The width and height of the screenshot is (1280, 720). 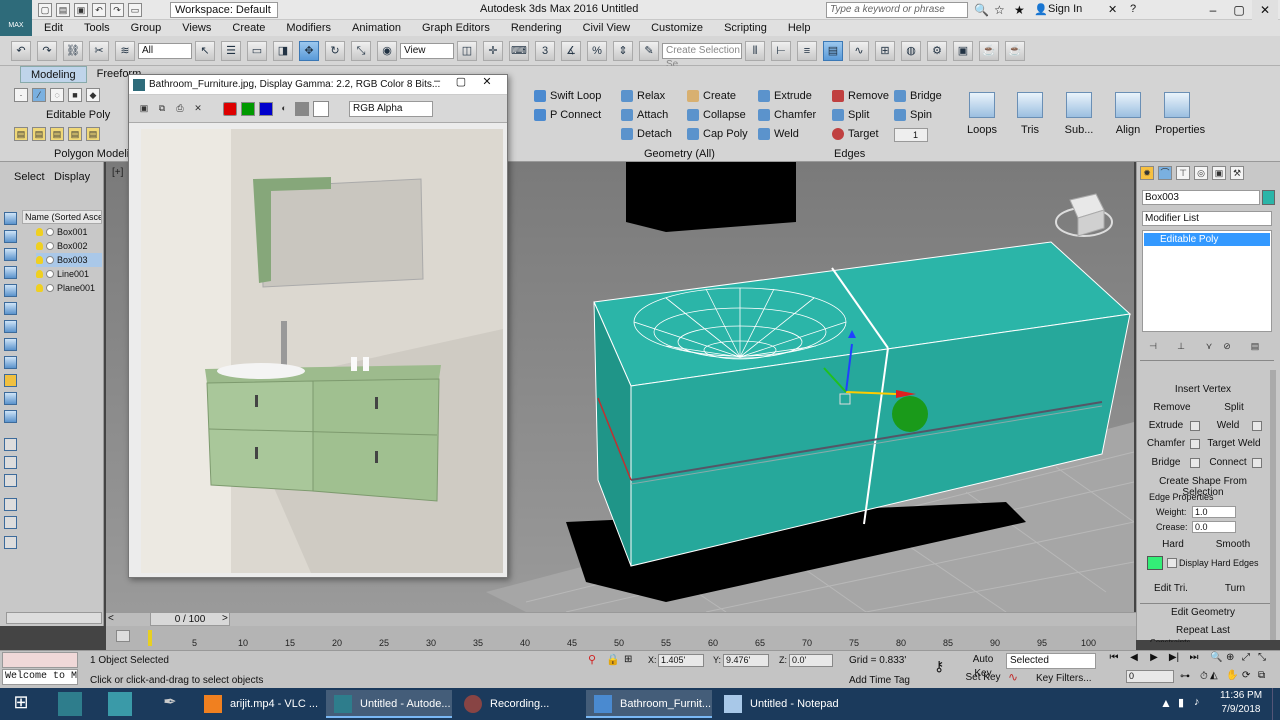 I want to click on tris-button: Tris, so click(x=1030, y=121).